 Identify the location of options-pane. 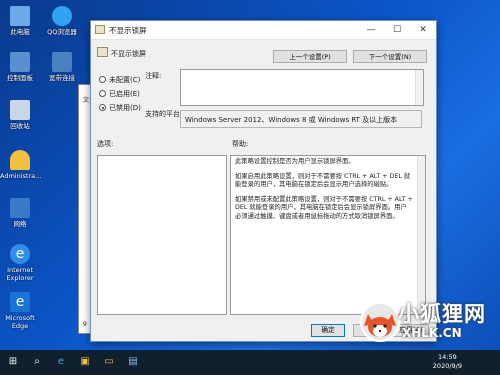
(162, 235).